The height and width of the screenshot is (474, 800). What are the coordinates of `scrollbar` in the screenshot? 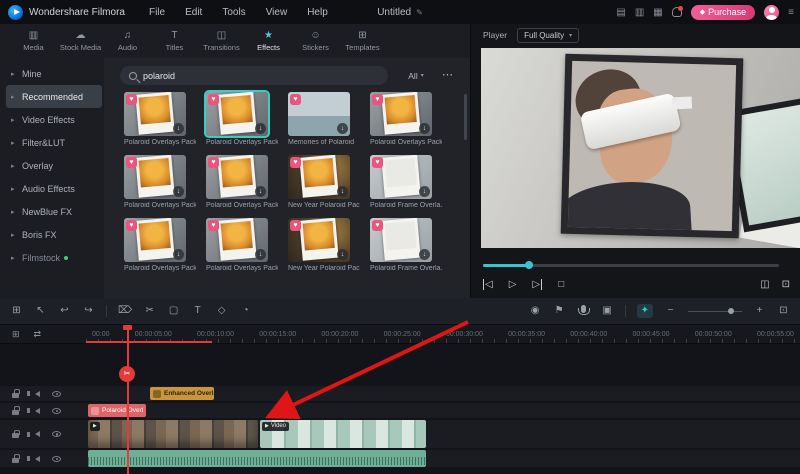 It's located at (465, 117).